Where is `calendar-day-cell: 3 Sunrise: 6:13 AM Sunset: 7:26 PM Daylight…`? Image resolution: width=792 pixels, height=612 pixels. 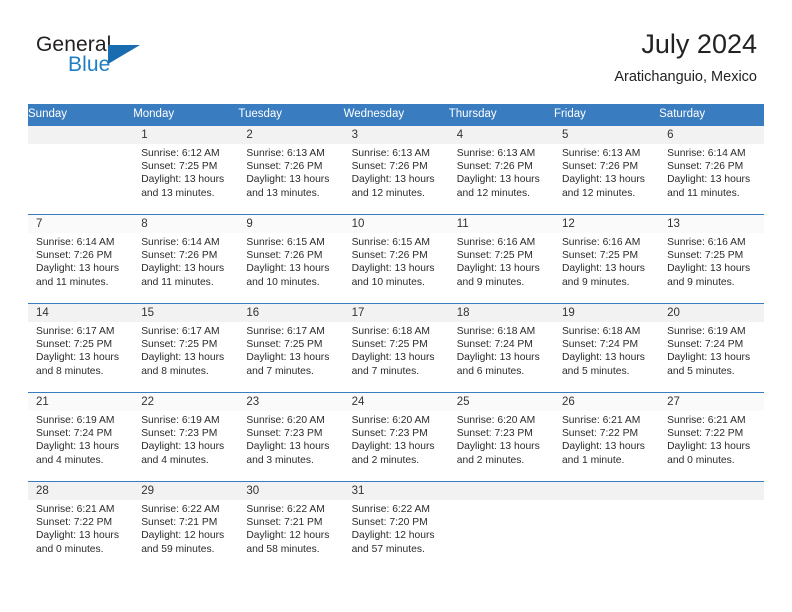 calendar-day-cell: 3 Sunrise: 6:13 AM Sunset: 7:26 PM Daylight… is located at coordinates (396, 169).